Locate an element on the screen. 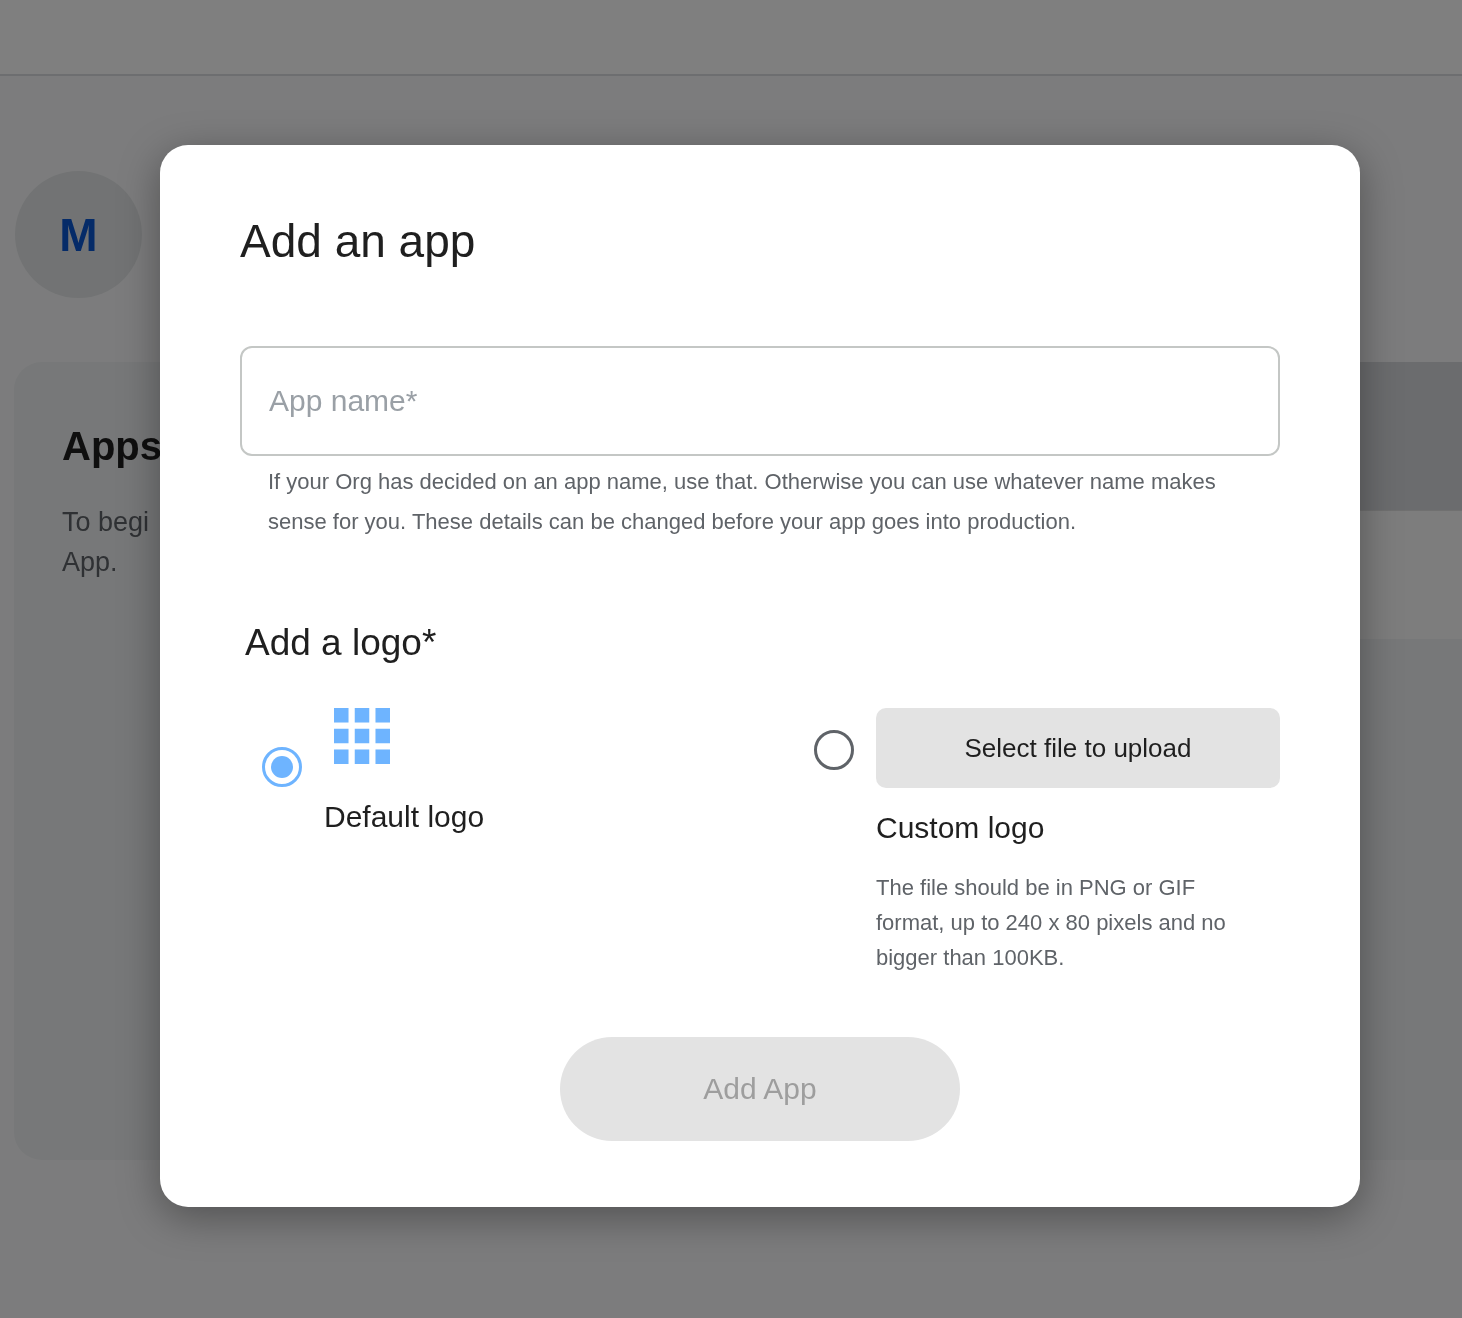  helper-text: If your Org has decided on an app name, use that. Otherwise you can use whatever name makes sense for you. These details can be changed before your app goes into production. is located at coordinates (742, 502).